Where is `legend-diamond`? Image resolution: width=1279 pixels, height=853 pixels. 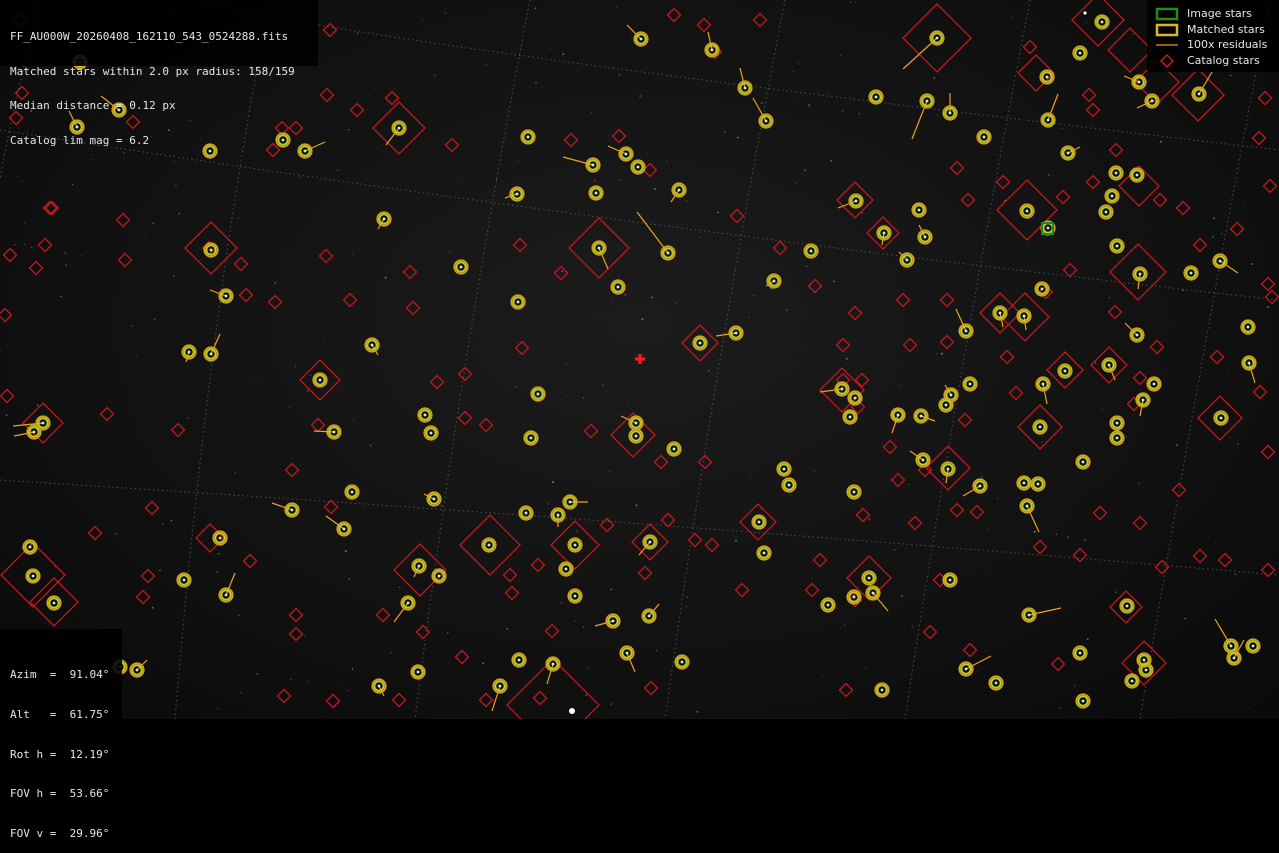
legend-diamond is located at coordinates (1167, 61).